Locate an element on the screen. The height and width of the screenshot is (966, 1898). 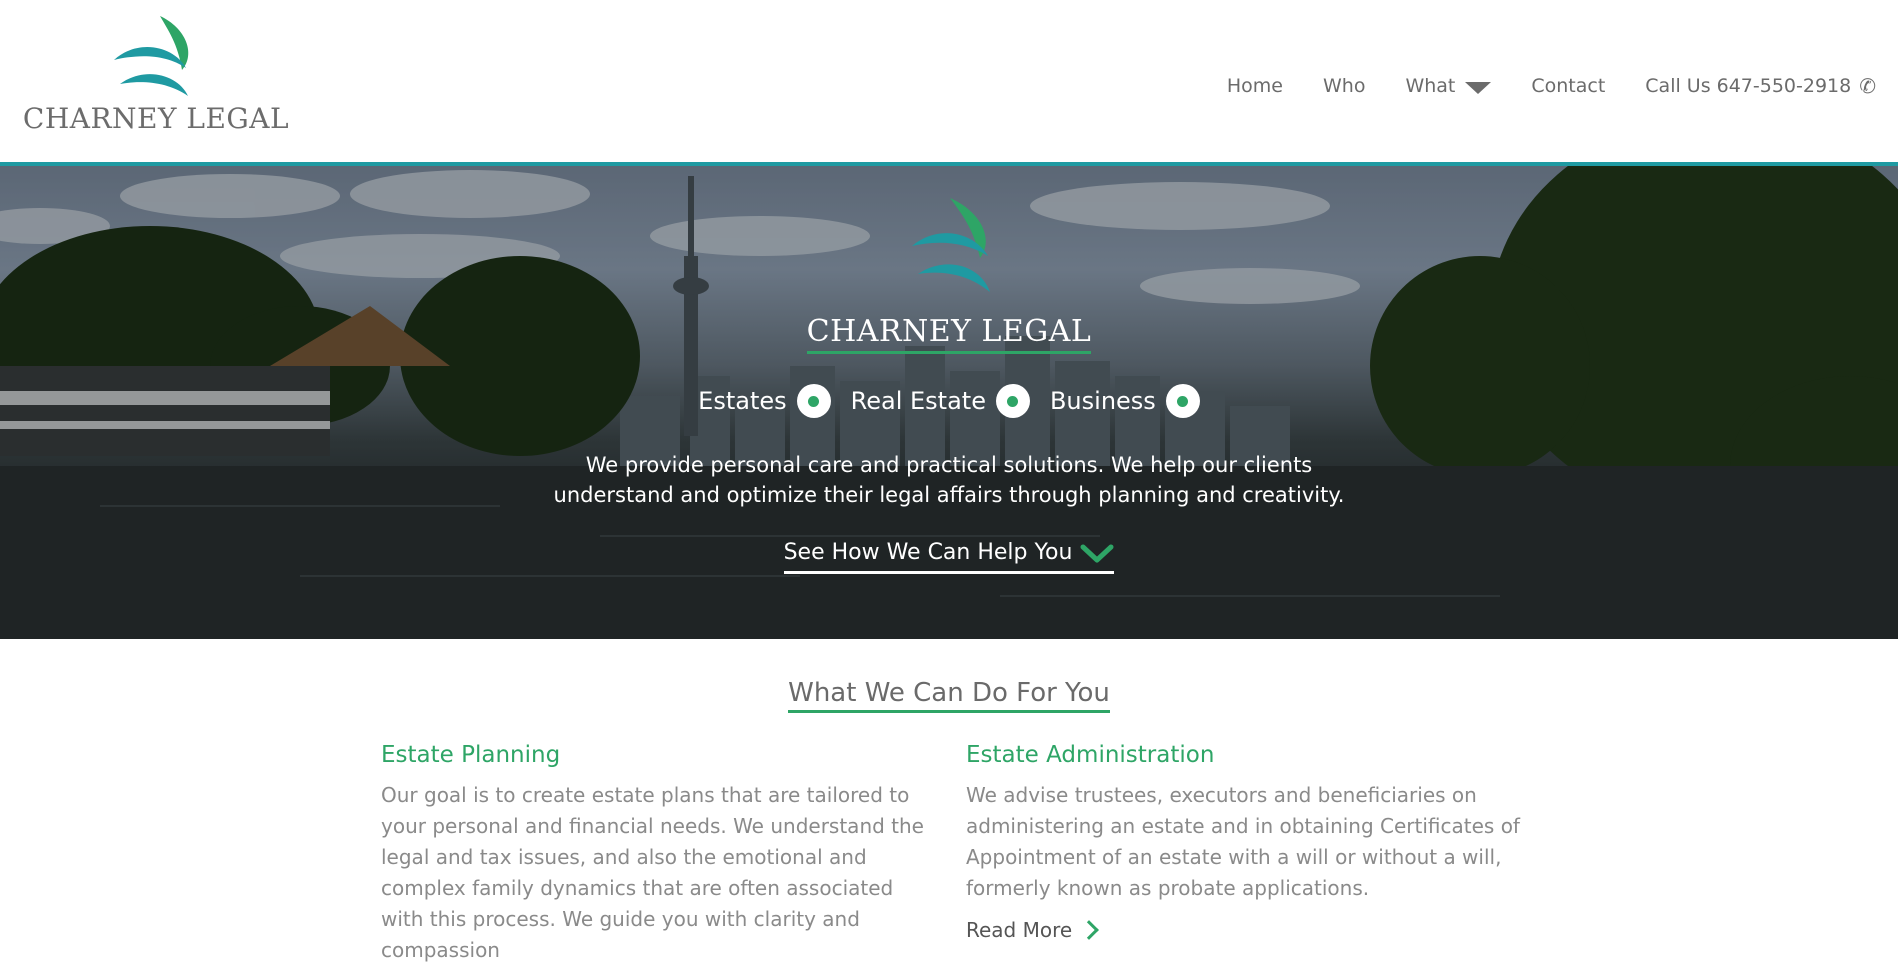
nav-what-label: What is located at coordinates (1430, 86).